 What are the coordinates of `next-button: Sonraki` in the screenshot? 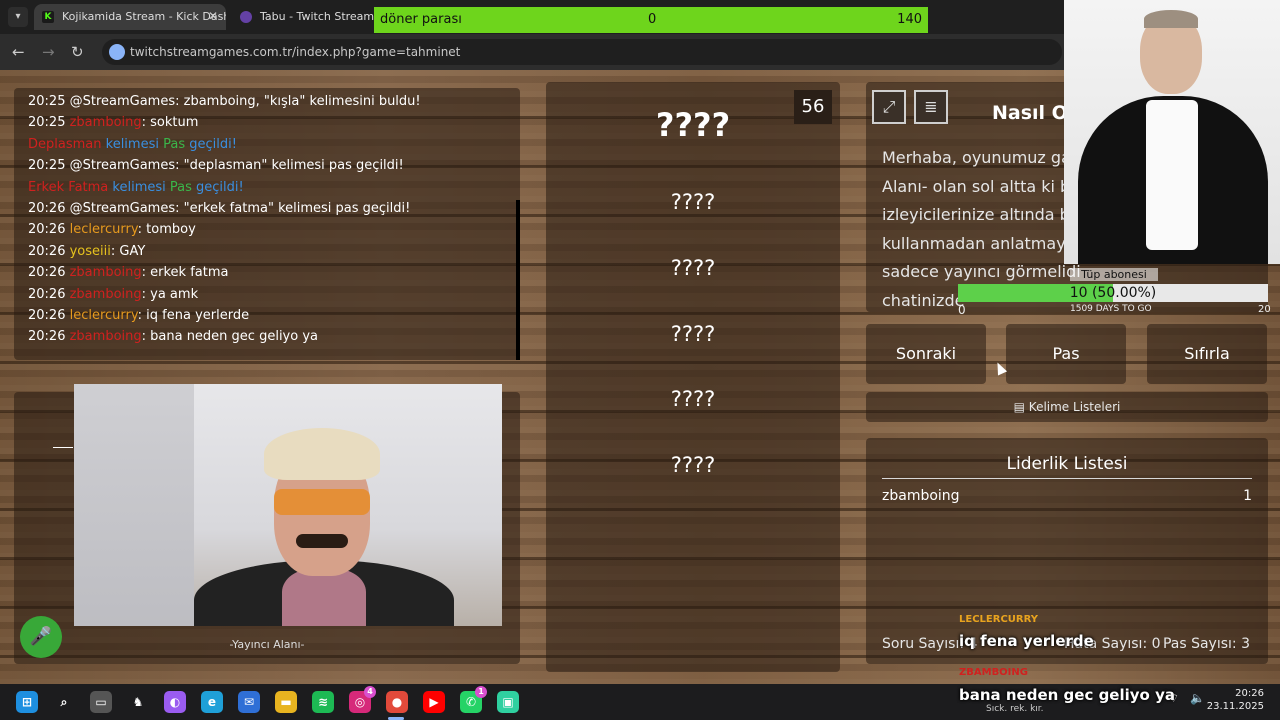 It's located at (926, 354).